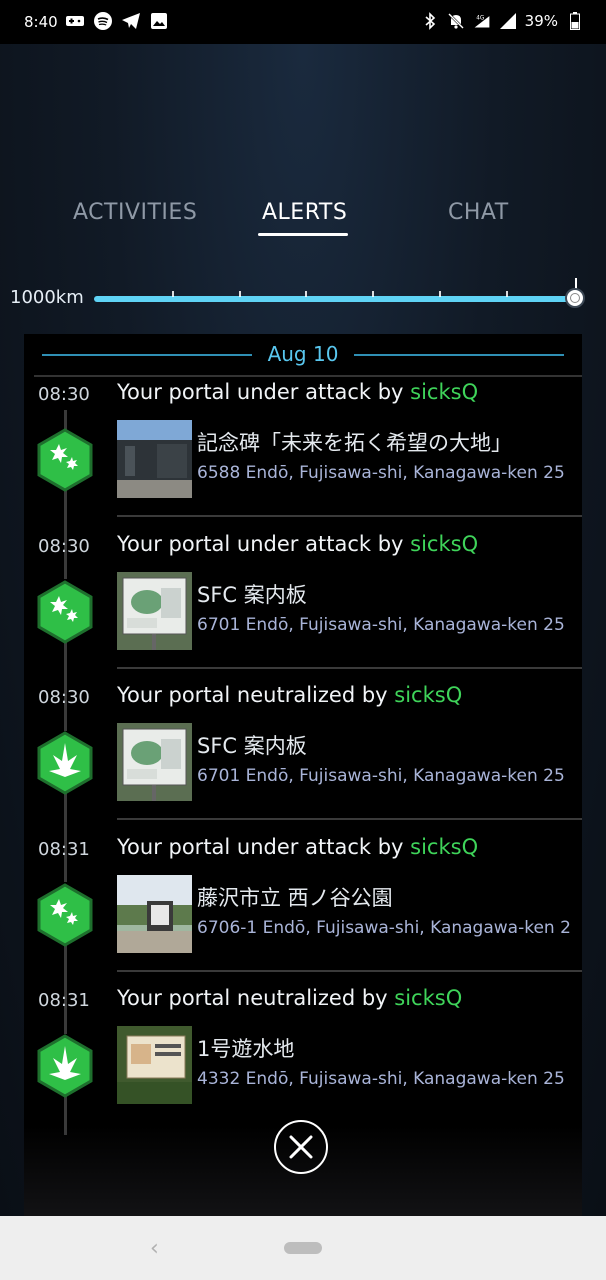  Describe the element at coordinates (381, 1079) in the screenshot. I see `portal-address: 4332 Endō, Fujisawa-shi, Kanagawa-ken 25` at that location.